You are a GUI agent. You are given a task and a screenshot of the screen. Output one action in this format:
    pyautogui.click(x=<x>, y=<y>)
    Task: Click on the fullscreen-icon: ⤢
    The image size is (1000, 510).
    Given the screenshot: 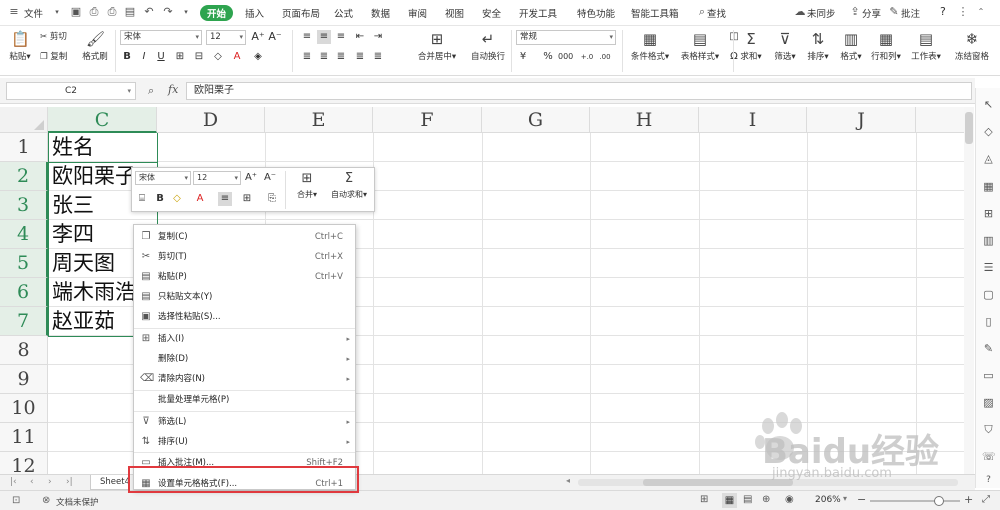 What is the action you would take?
    pyautogui.click(x=986, y=499)
    